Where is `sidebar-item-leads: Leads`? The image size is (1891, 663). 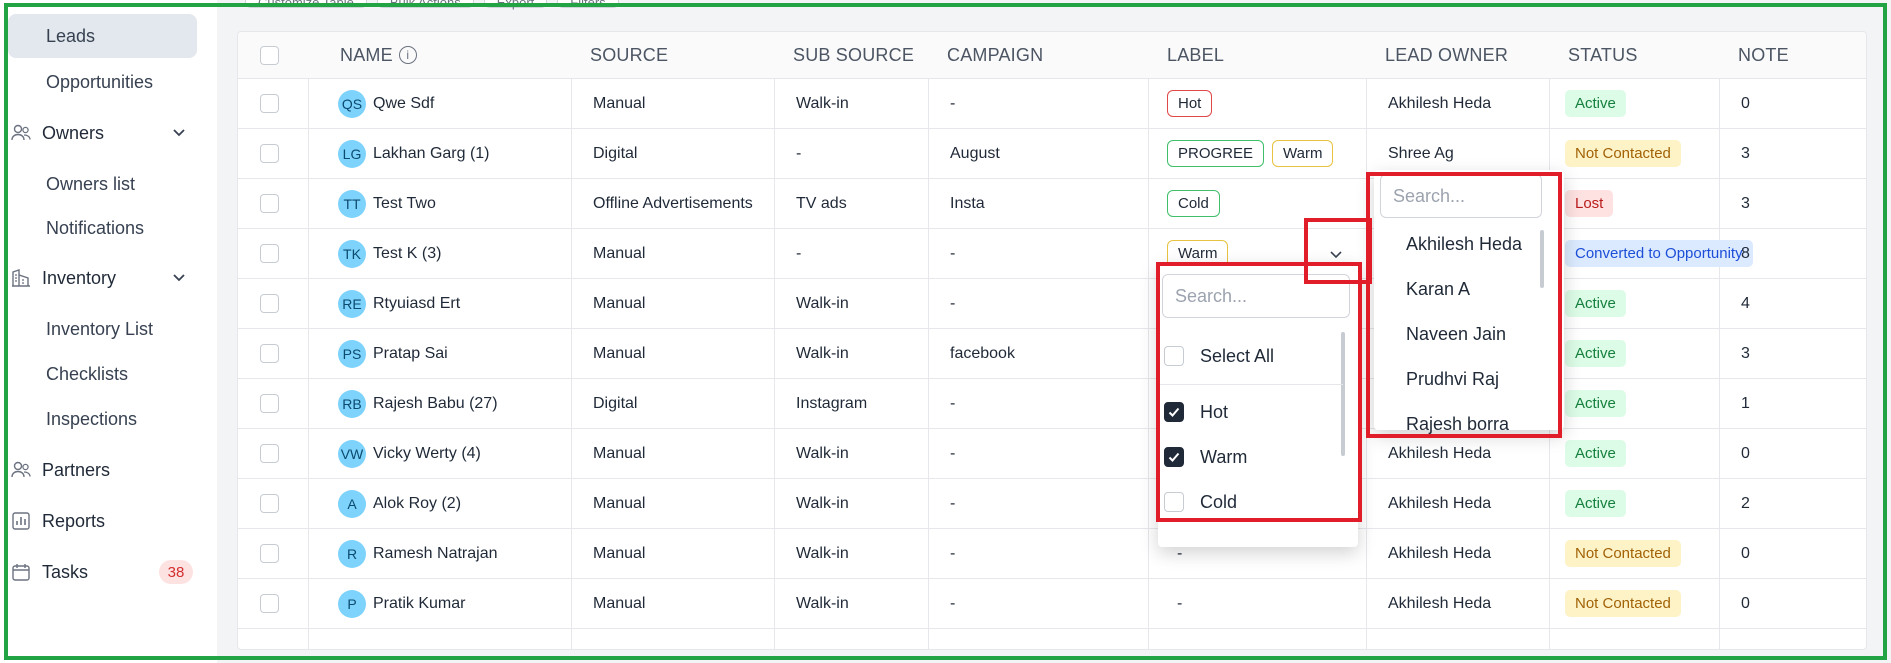 sidebar-item-leads: Leads is located at coordinates (102, 36).